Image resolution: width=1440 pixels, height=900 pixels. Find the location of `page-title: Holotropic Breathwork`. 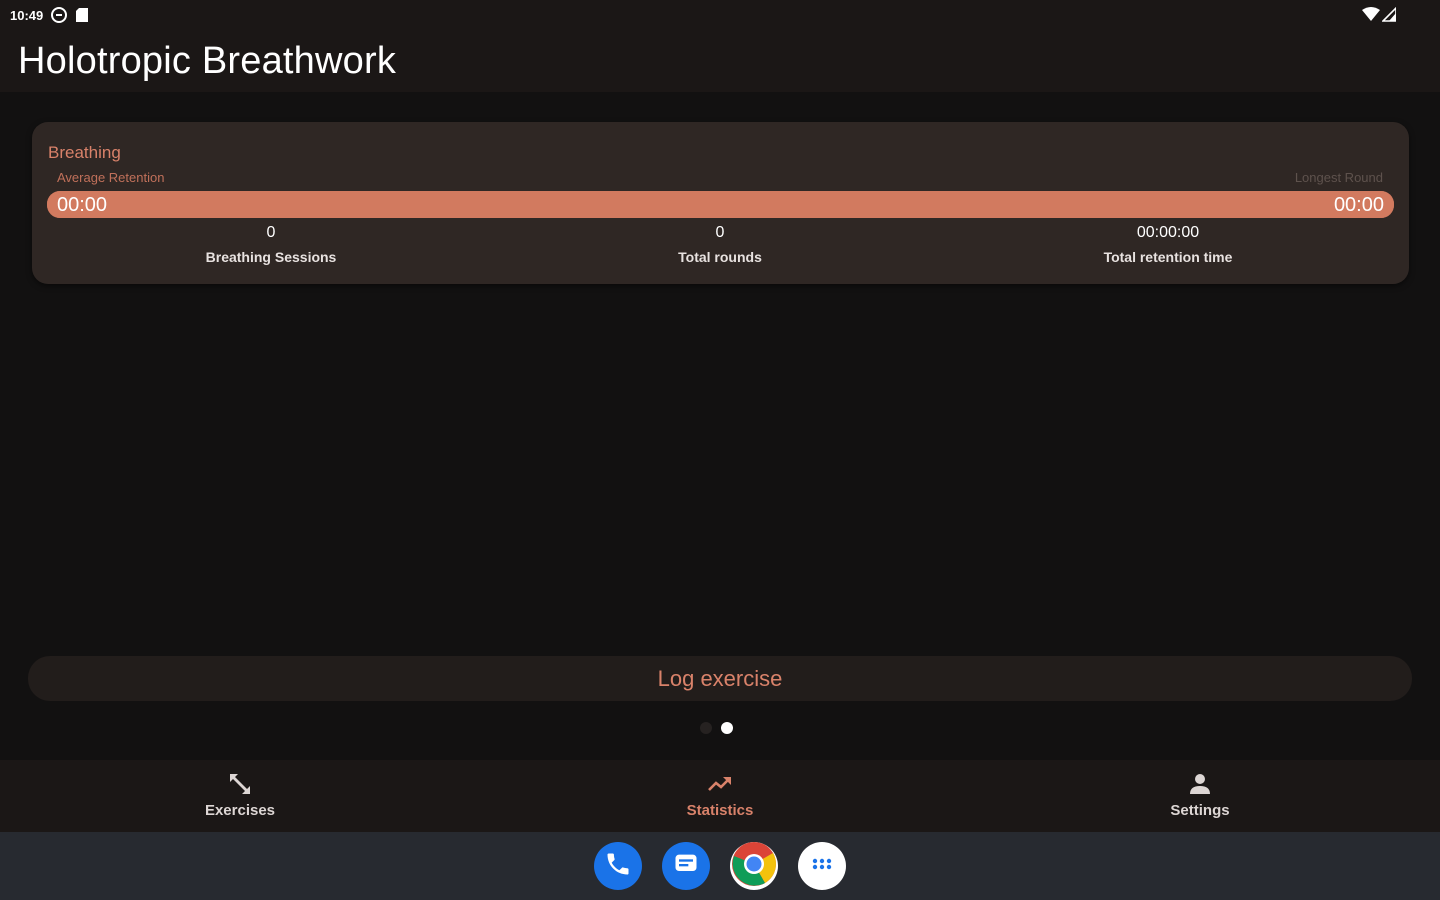

page-title: Holotropic Breathwork is located at coordinates (207, 60).